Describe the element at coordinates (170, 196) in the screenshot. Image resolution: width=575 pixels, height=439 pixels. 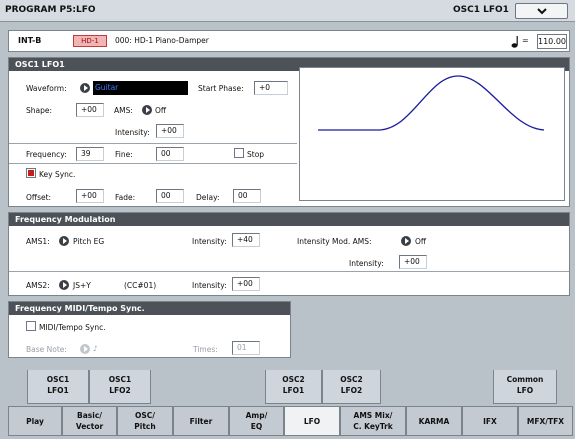
I see `fade-field: 00` at that location.